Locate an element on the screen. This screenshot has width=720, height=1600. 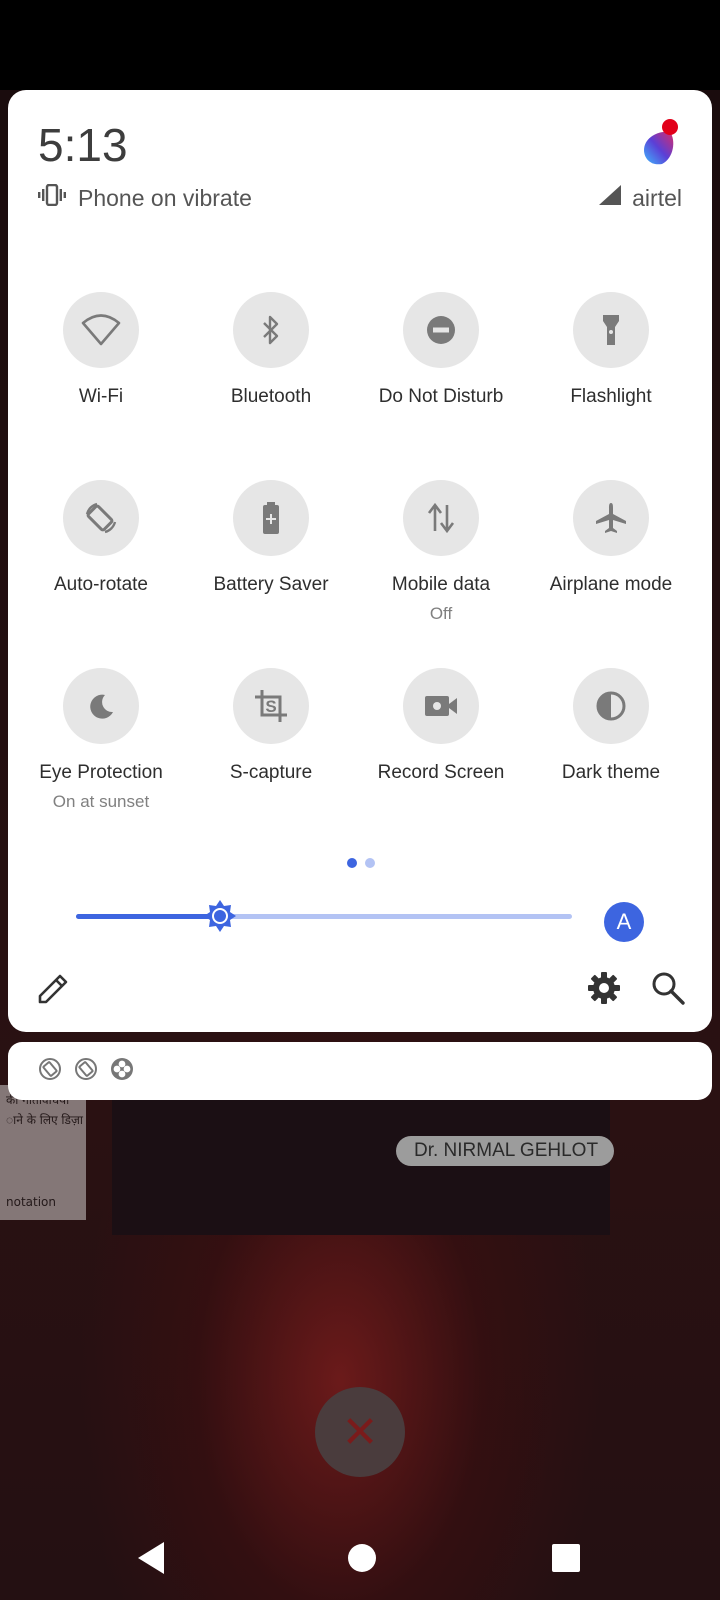
background-close-button: ✕ is located at coordinates (360, 1432).